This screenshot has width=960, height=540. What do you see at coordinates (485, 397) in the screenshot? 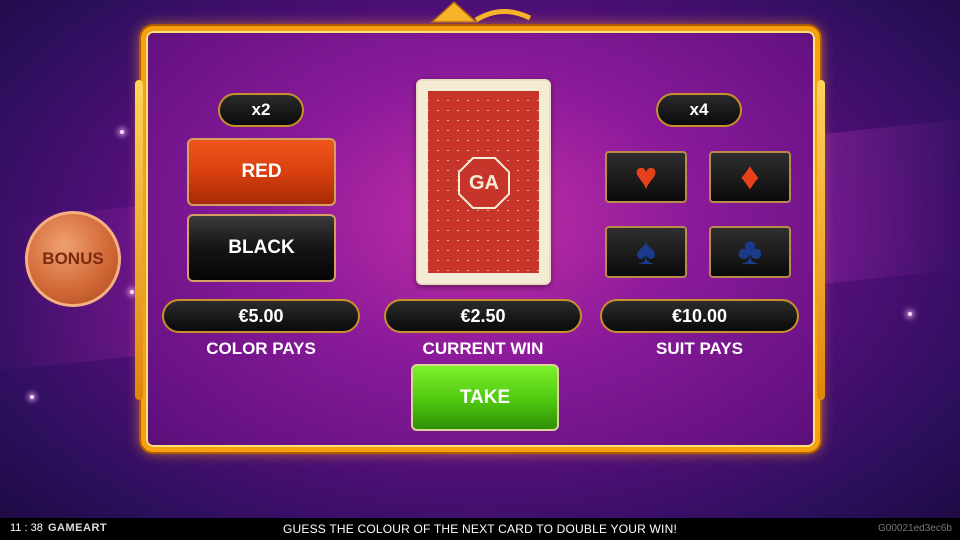
I see `take-button: TAKE` at bounding box center [485, 397].